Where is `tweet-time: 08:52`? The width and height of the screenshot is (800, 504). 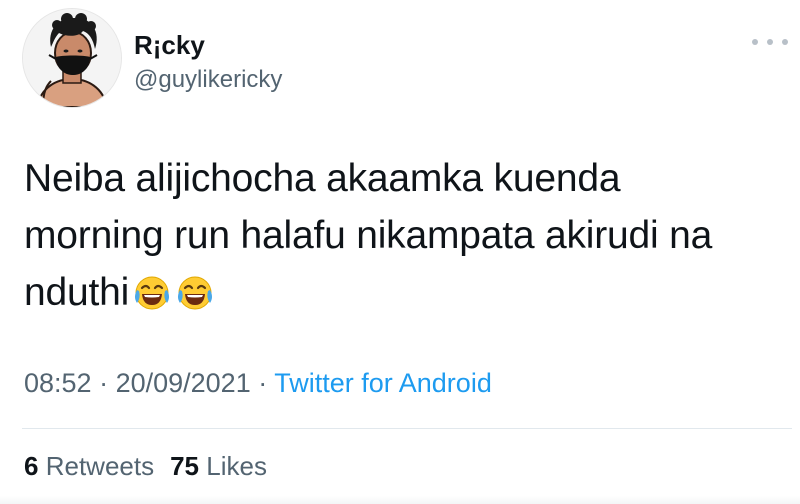 tweet-time: 08:52 is located at coordinates (58, 383).